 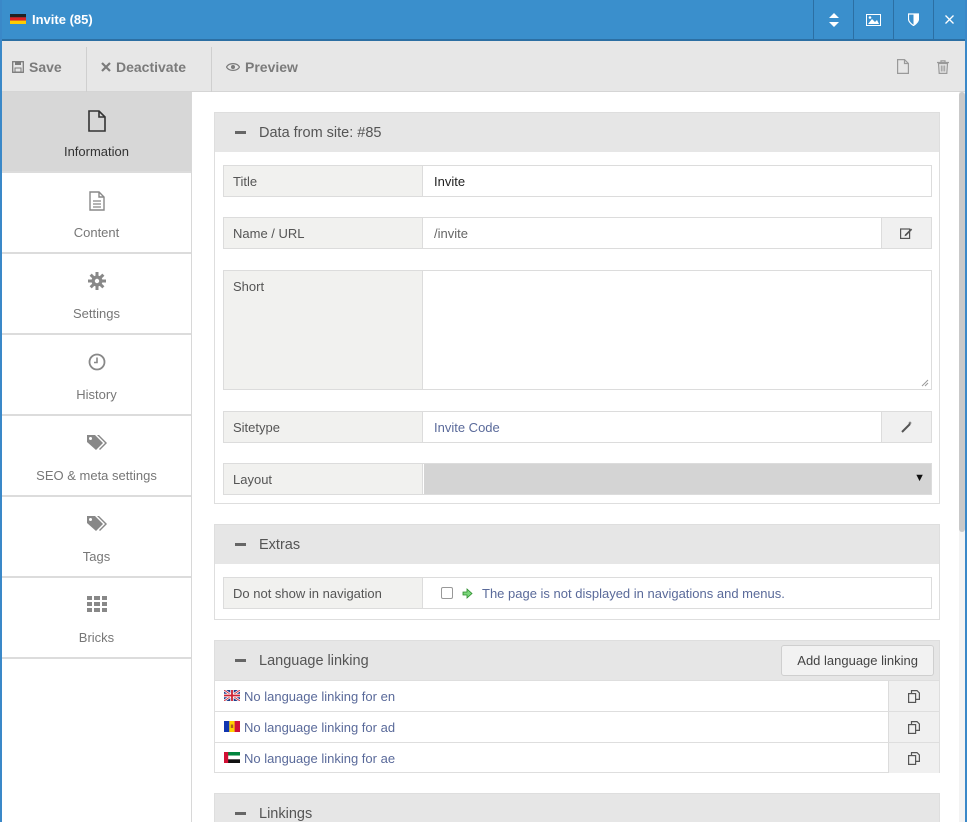 What do you see at coordinates (323, 181) in the screenshot?
I see `title-label: Title` at bounding box center [323, 181].